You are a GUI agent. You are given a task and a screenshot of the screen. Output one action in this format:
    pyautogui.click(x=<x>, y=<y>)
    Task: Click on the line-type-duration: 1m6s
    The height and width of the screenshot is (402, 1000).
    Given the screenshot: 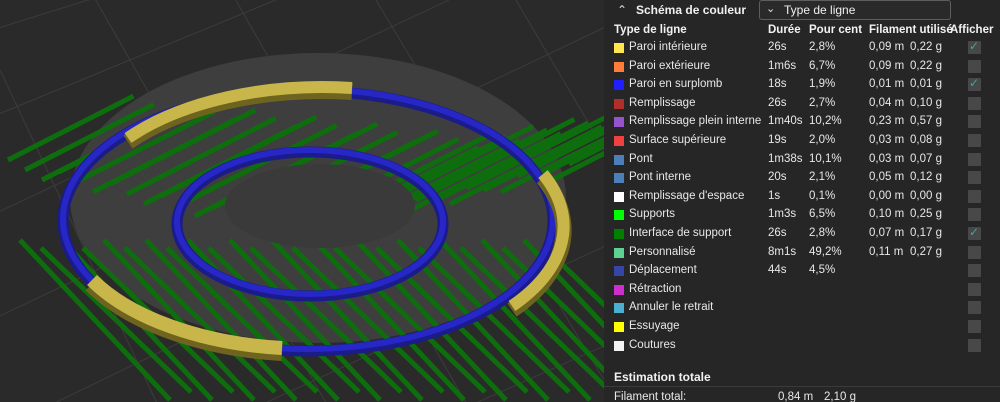 What is the action you would take?
    pyautogui.click(x=782, y=65)
    